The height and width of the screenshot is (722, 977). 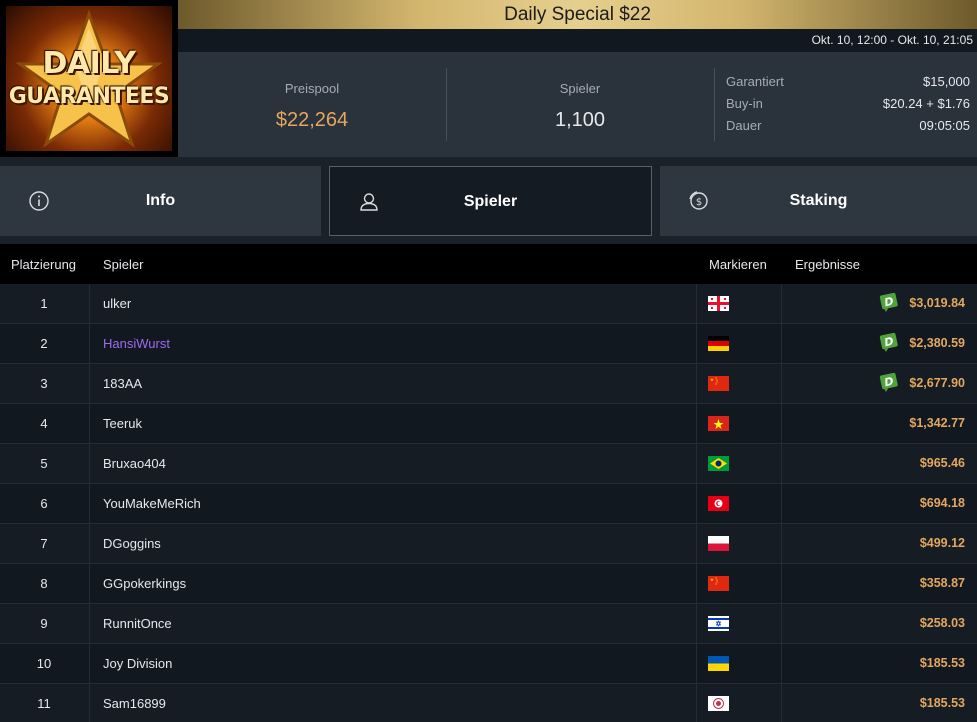 I want to click on georgia-flag-icon, so click(x=718, y=303).